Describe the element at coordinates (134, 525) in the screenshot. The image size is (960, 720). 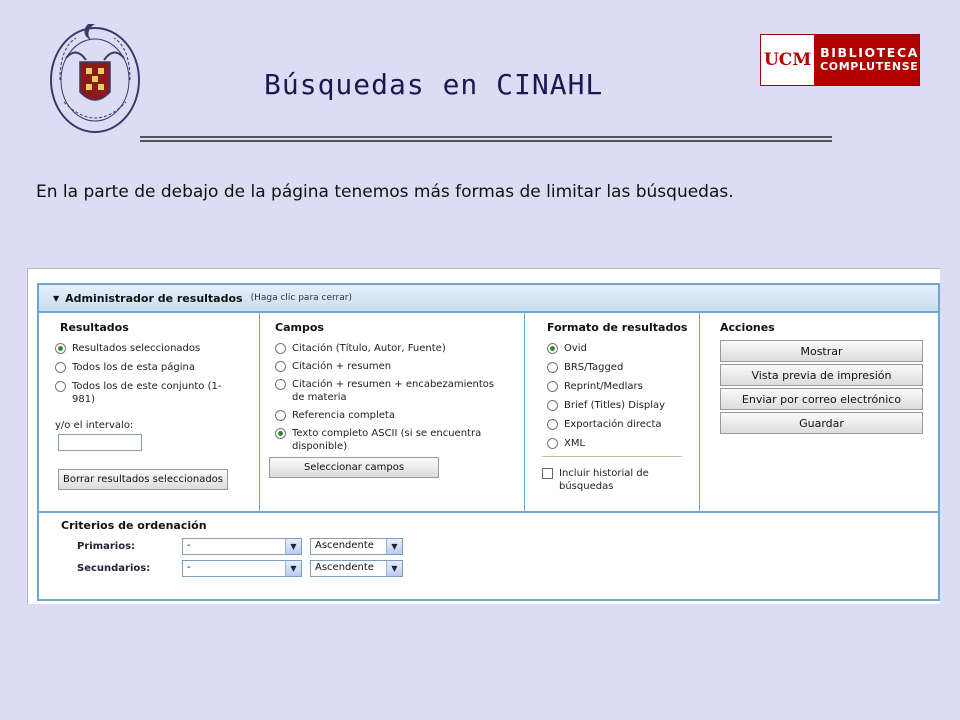
I see `sort-criteria-heading: Criterios de ordenación` at that location.